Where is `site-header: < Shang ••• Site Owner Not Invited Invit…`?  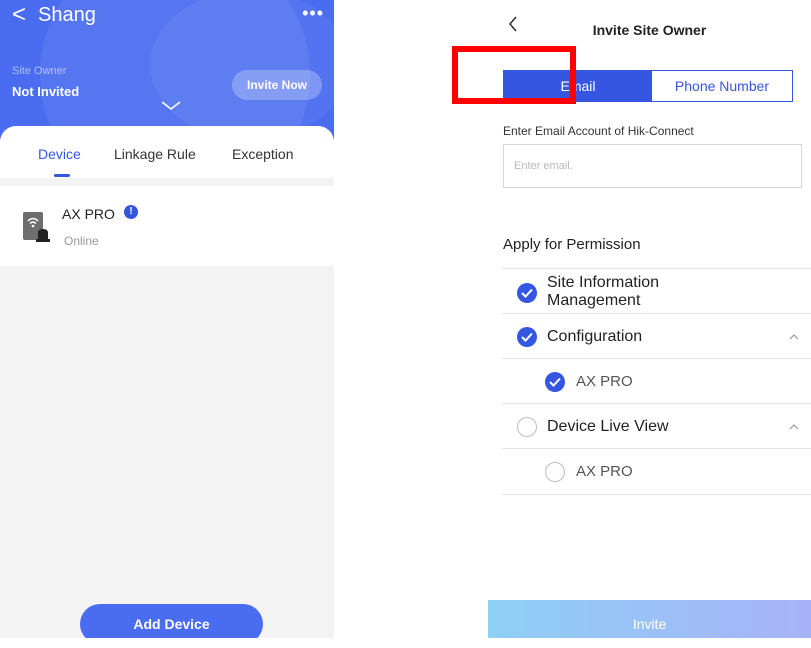 site-header: < Shang ••• Site Owner Not Invited Invit… is located at coordinates (167, 70).